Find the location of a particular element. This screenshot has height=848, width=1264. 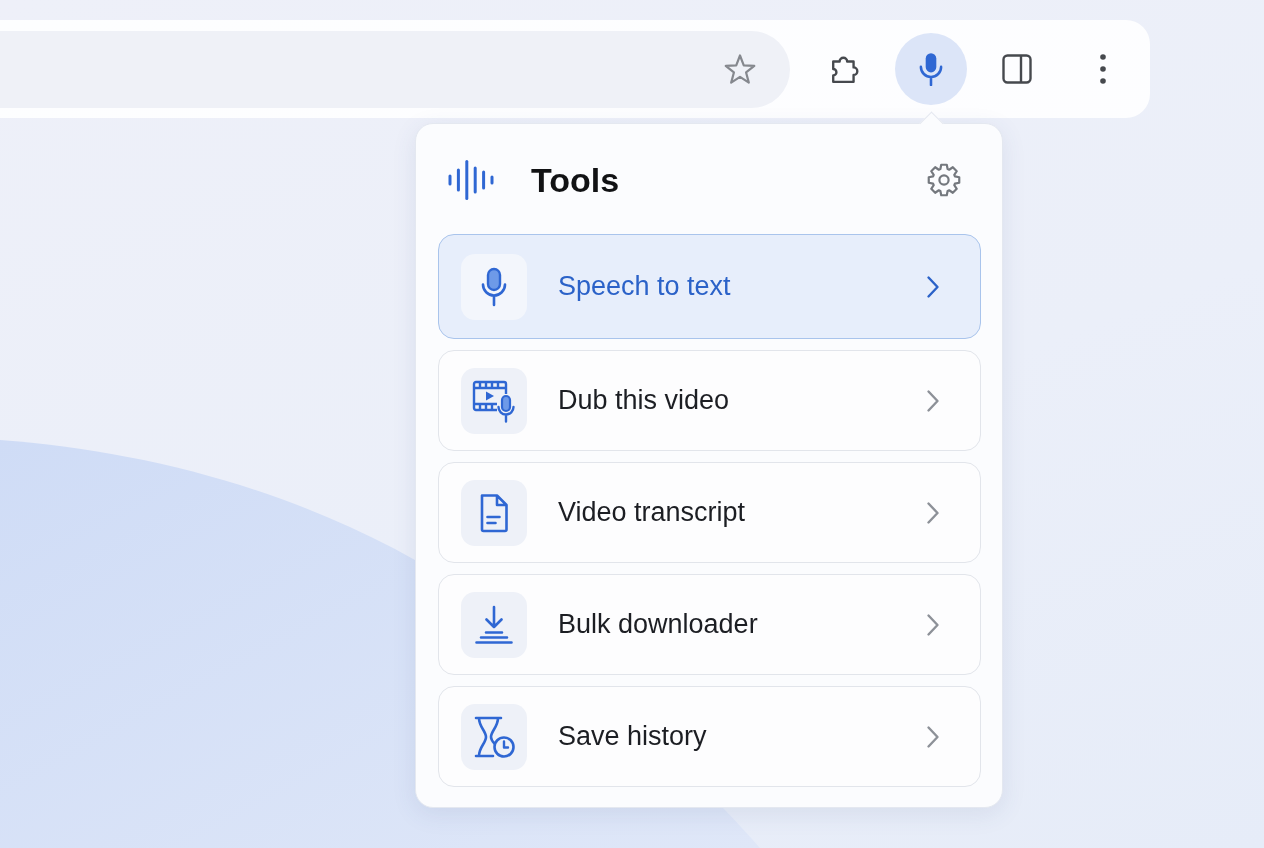

side-panel-icon is located at coordinates (1017, 69).